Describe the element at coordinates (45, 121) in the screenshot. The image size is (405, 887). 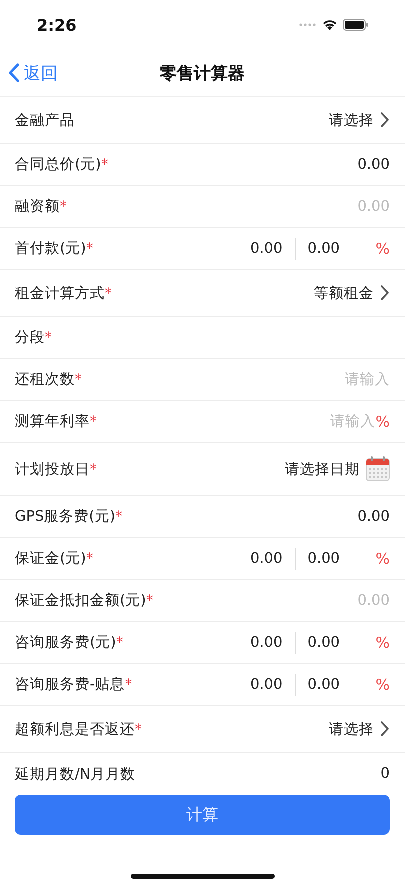
I see `field-label: 金融产品` at that location.